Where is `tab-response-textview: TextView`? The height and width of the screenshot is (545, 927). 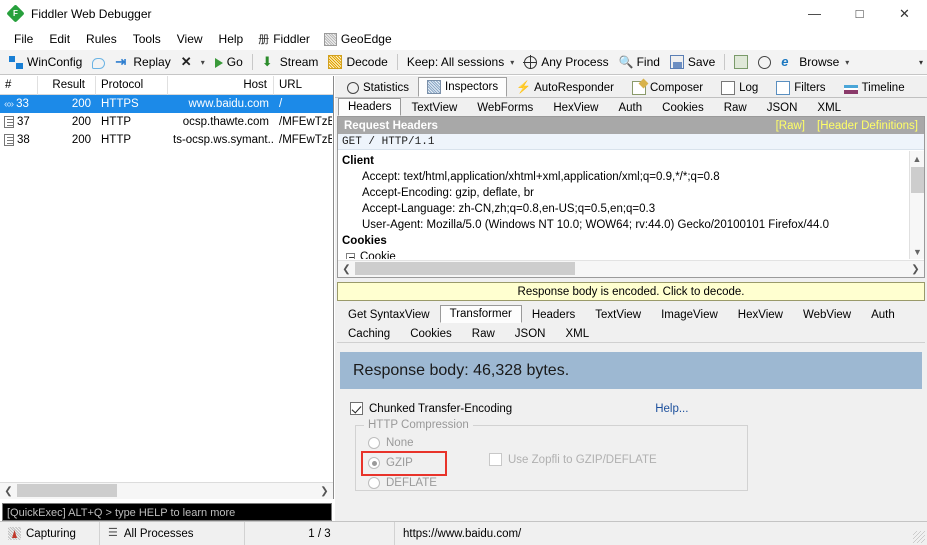
tab-response-textview: TextView is located at coordinates (618, 314).